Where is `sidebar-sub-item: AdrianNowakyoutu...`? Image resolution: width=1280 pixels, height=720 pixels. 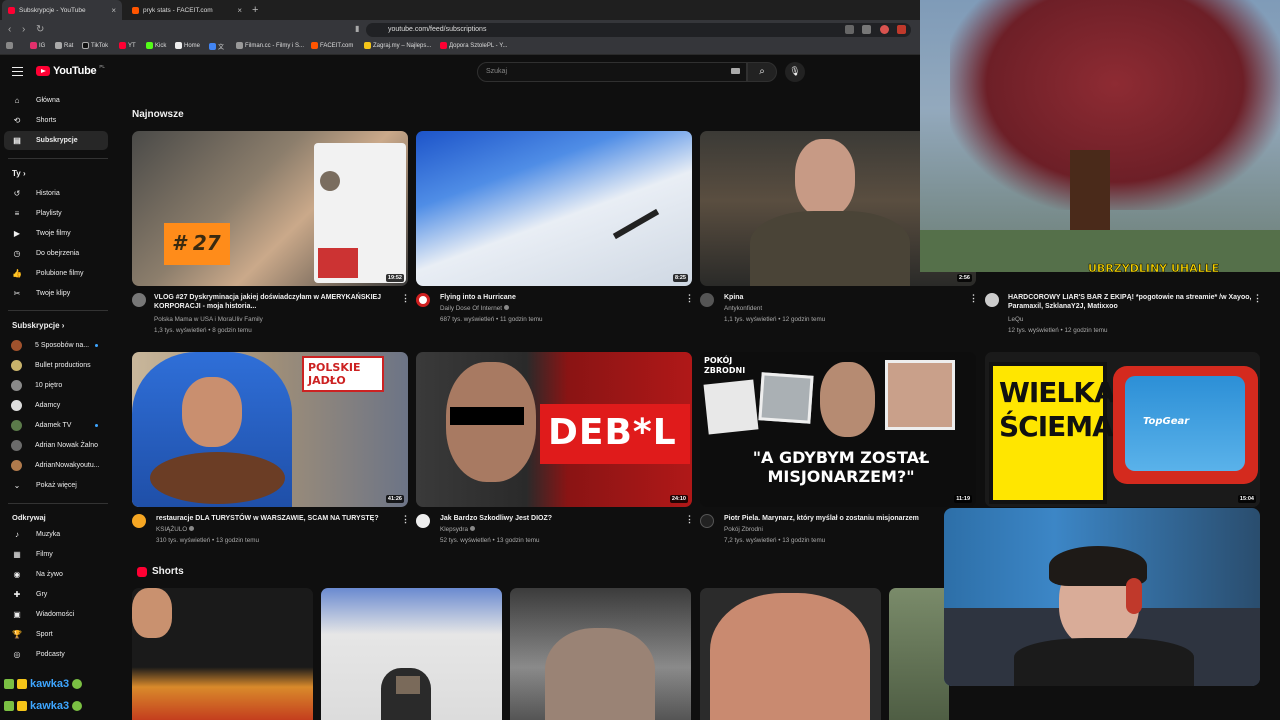 sidebar-sub-item: AdrianNowakyoutu... is located at coordinates (56, 465).